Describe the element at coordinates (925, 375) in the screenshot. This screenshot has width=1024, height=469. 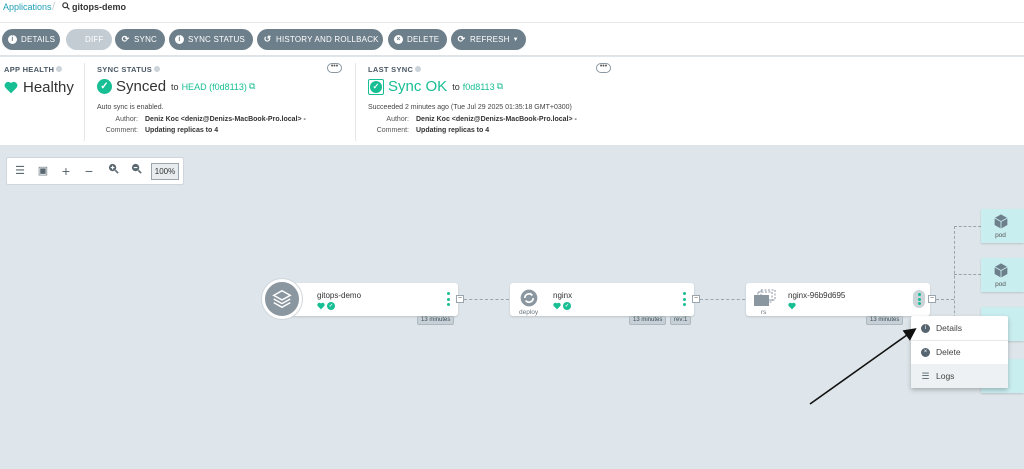
I see `logs-icon: ☰` at that location.